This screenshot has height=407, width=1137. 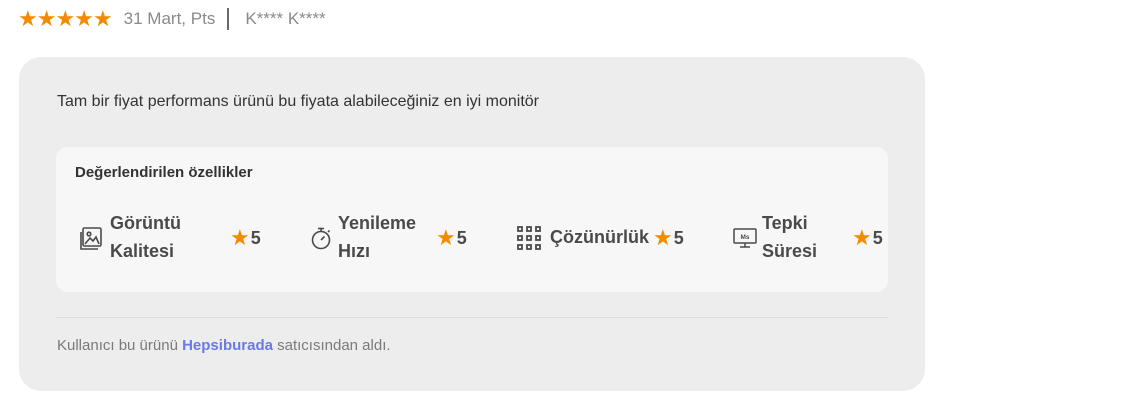 What do you see at coordinates (377, 237) in the screenshot?
I see `feature-label: Yenileme Hızı` at bounding box center [377, 237].